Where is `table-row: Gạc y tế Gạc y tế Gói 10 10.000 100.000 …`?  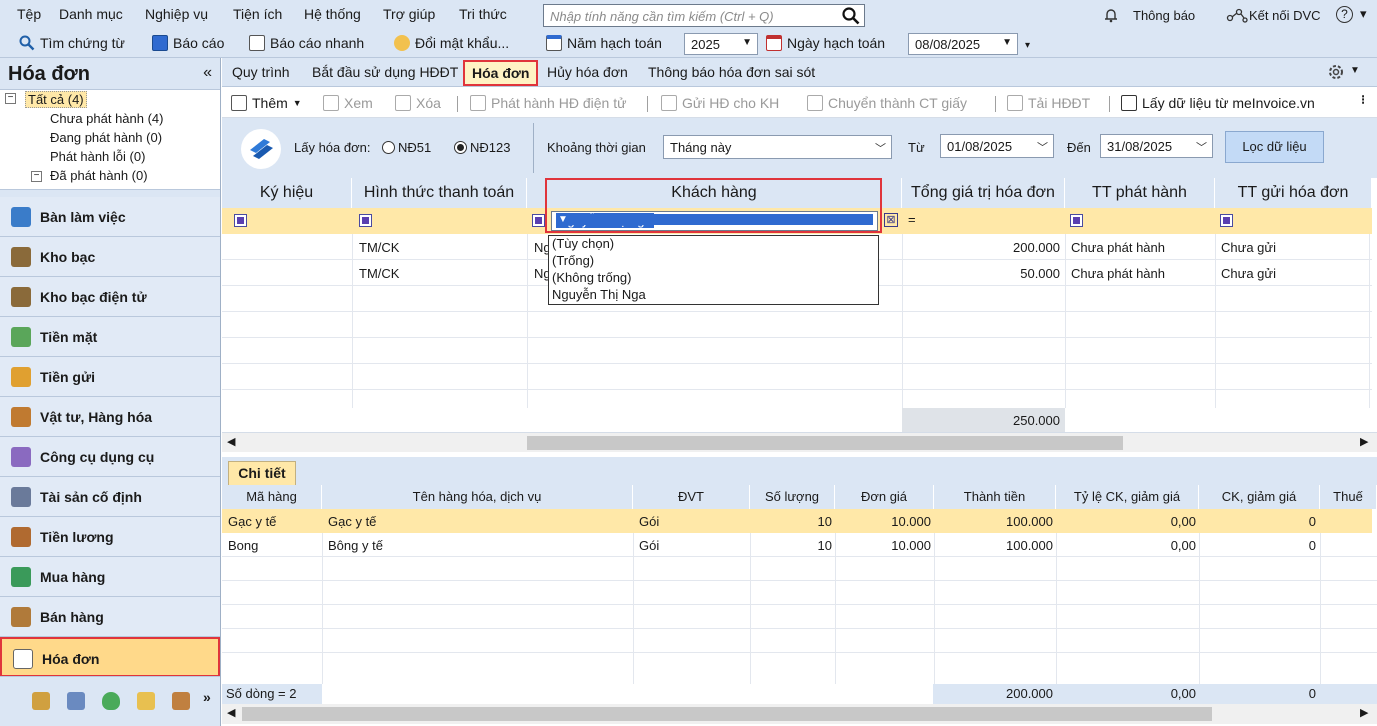 table-row: Gạc y tế Gạc y tế Gói 10 10.000 100.000 … is located at coordinates (797, 521).